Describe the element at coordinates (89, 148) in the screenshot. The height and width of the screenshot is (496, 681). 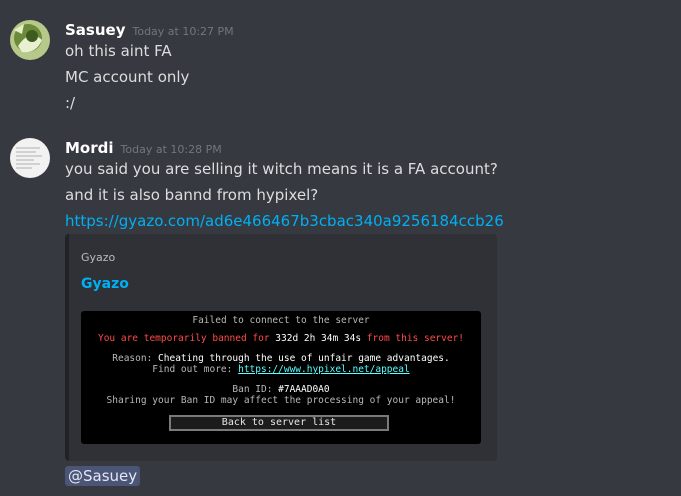
I see `username: Mordi` at that location.